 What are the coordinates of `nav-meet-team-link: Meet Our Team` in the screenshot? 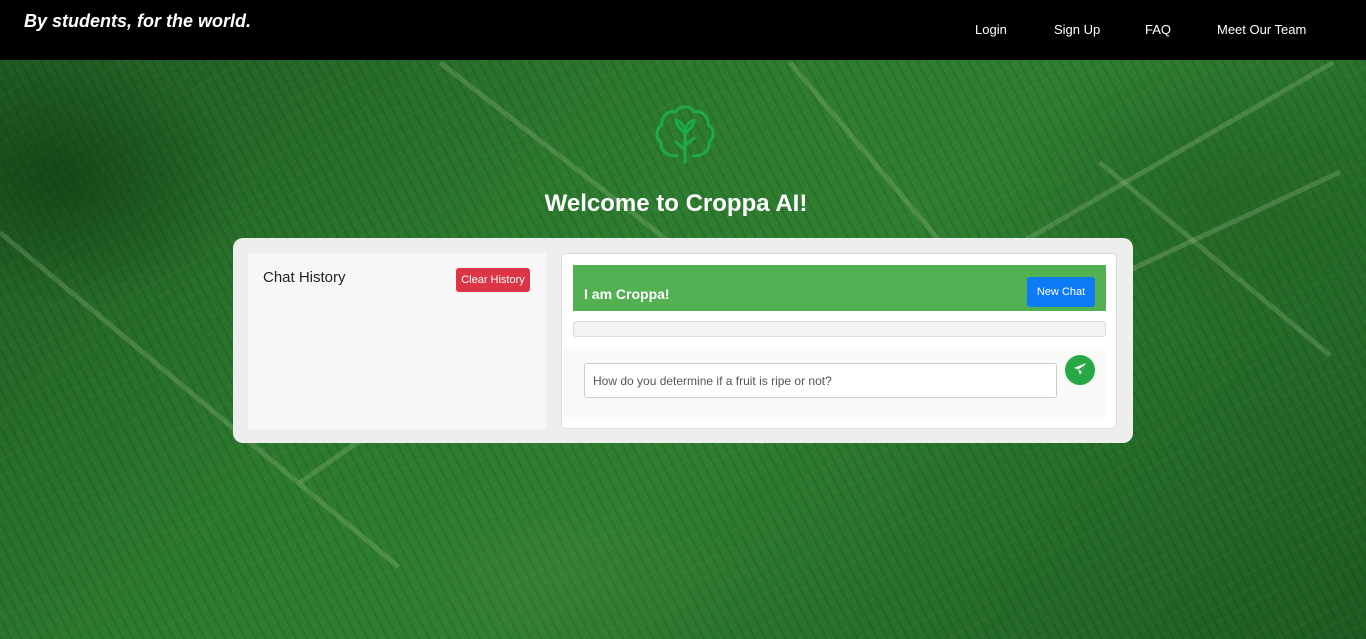 It's located at (1261, 29).